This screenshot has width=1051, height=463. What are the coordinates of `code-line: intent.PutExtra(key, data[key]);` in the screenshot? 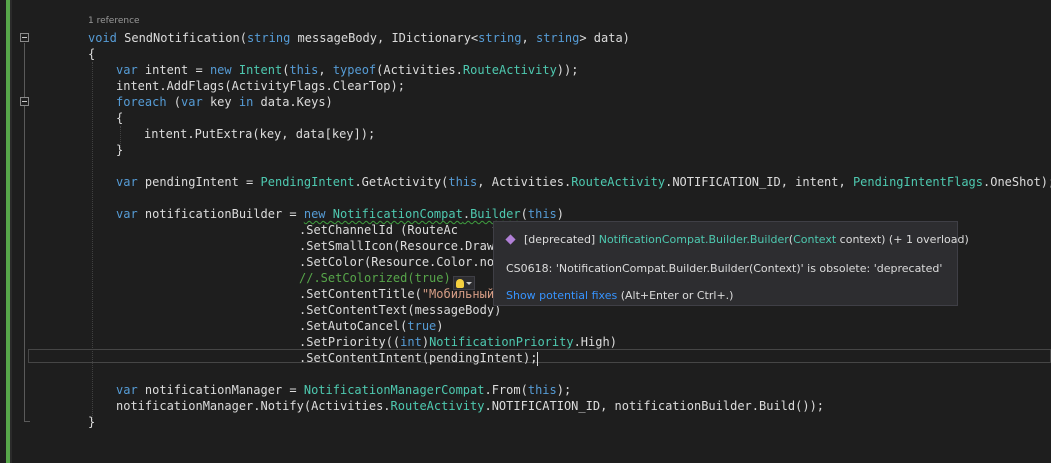 It's located at (260, 134).